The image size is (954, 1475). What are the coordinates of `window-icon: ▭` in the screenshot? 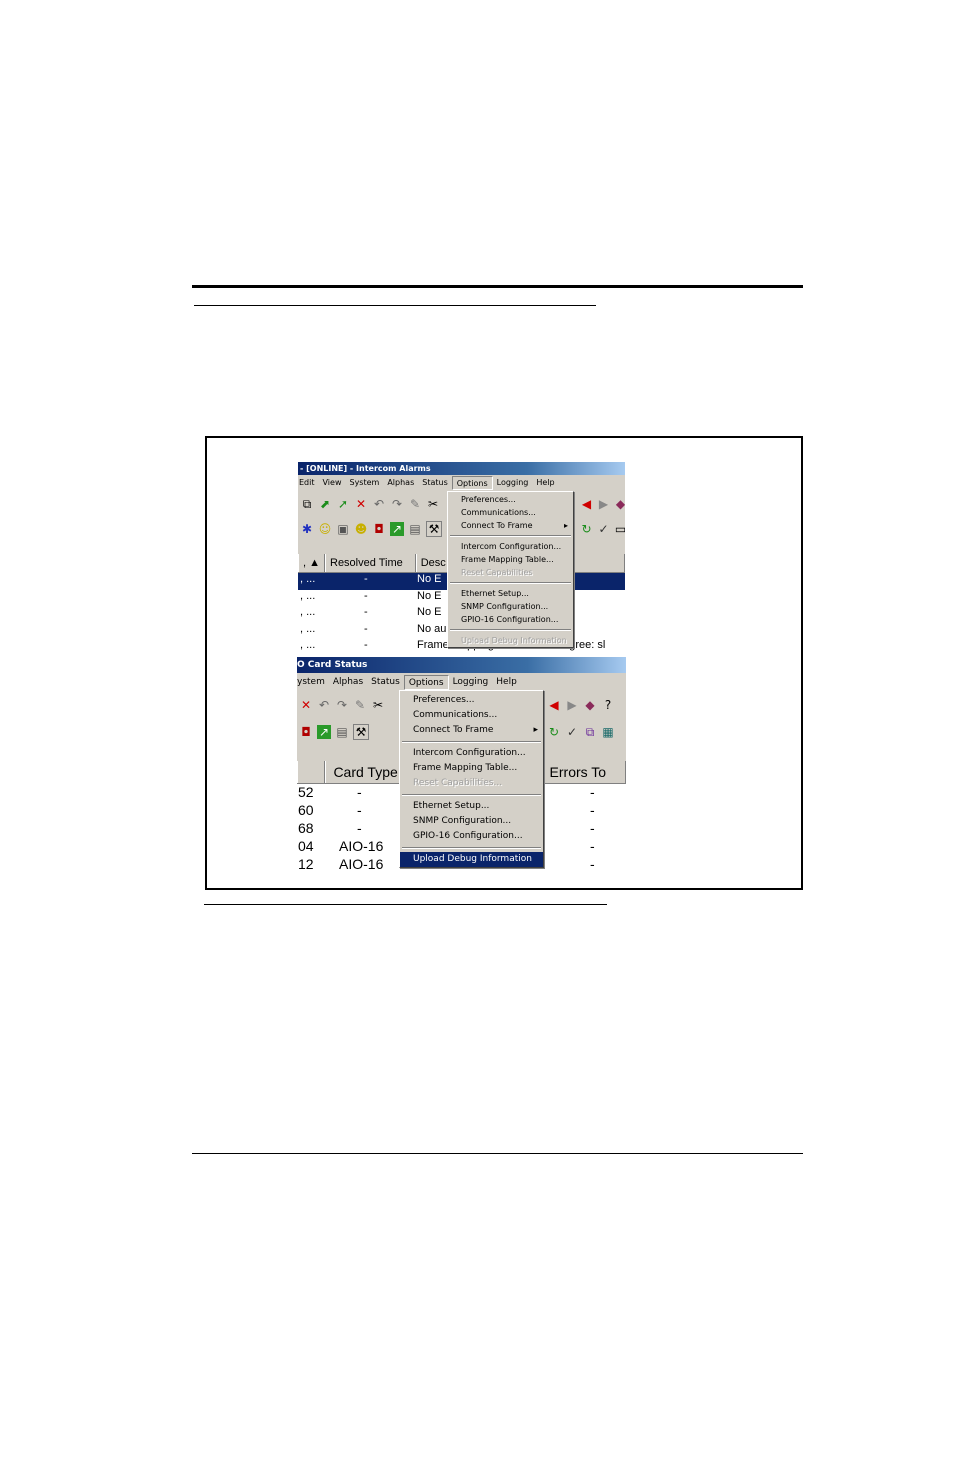 It's located at (619, 529).